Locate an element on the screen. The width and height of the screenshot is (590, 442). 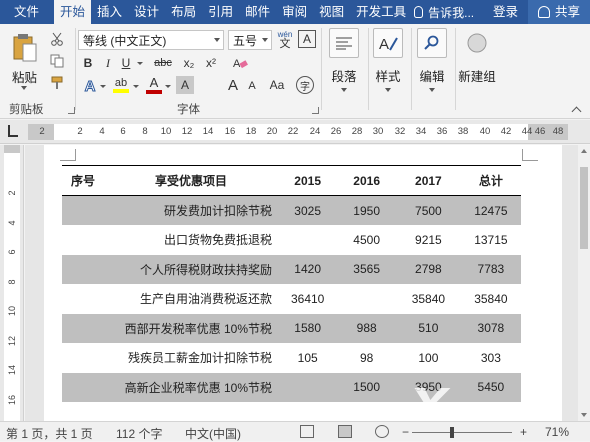
value-2015-cell: 1420 is located at coordinates (308, 269).